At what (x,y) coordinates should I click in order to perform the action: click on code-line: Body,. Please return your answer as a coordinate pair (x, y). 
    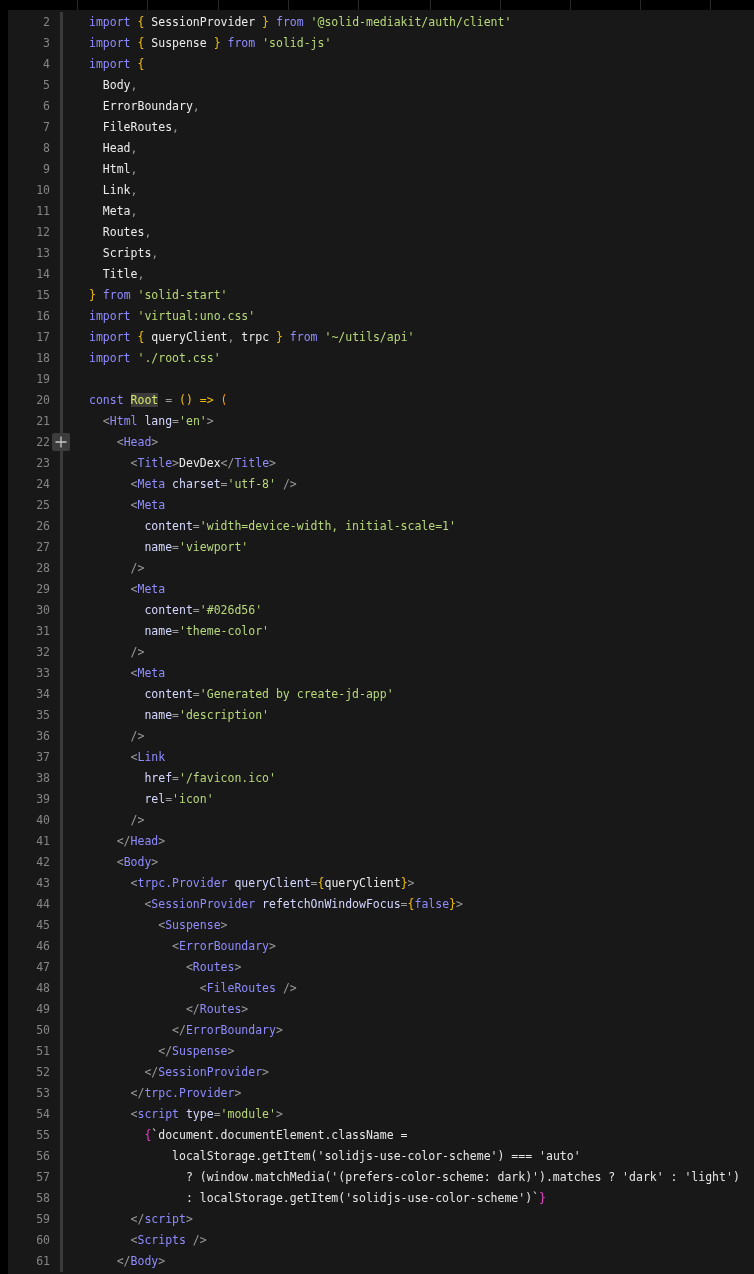
    Looking at the image, I should click on (120, 85).